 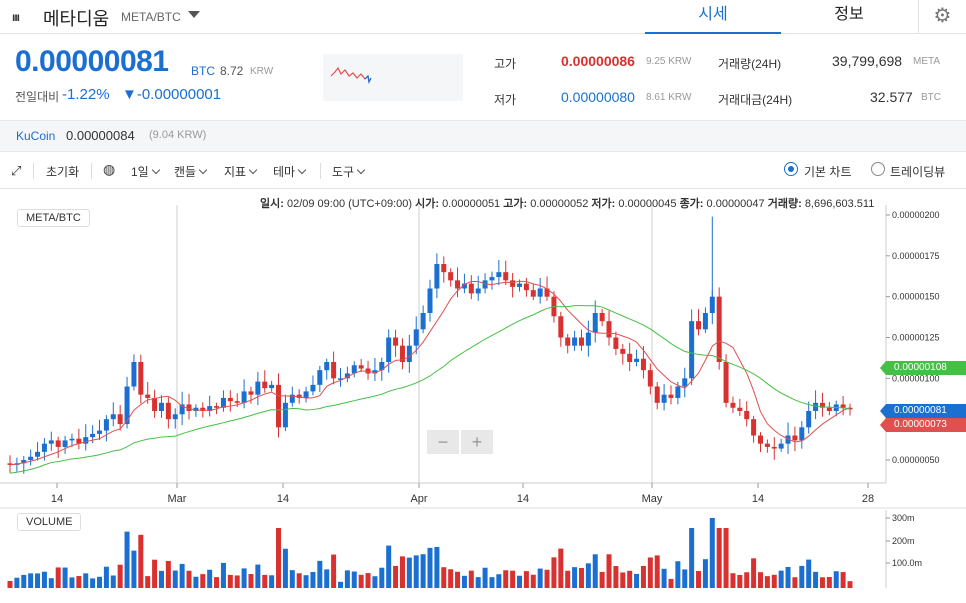 What do you see at coordinates (927, 61) in the screenshot?
I see `volume-unit: META` at bounding box center [927, 61].